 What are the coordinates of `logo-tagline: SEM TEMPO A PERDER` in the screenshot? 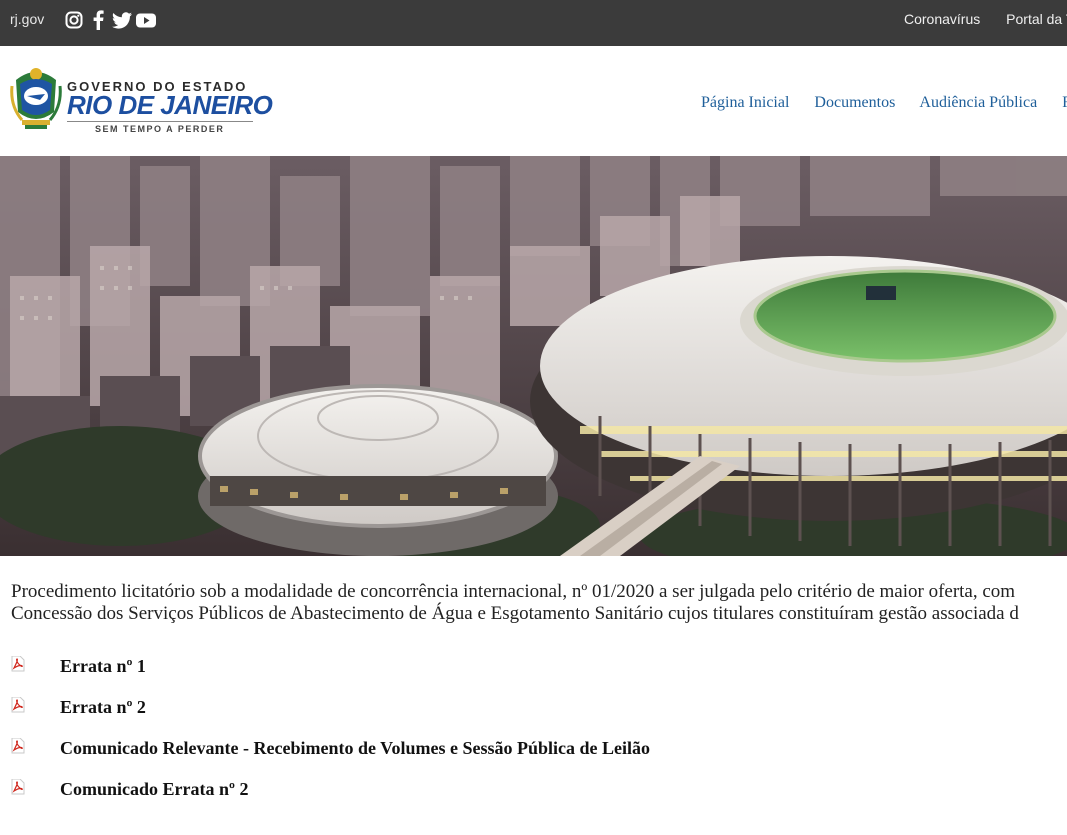 It's located at (160, 129).